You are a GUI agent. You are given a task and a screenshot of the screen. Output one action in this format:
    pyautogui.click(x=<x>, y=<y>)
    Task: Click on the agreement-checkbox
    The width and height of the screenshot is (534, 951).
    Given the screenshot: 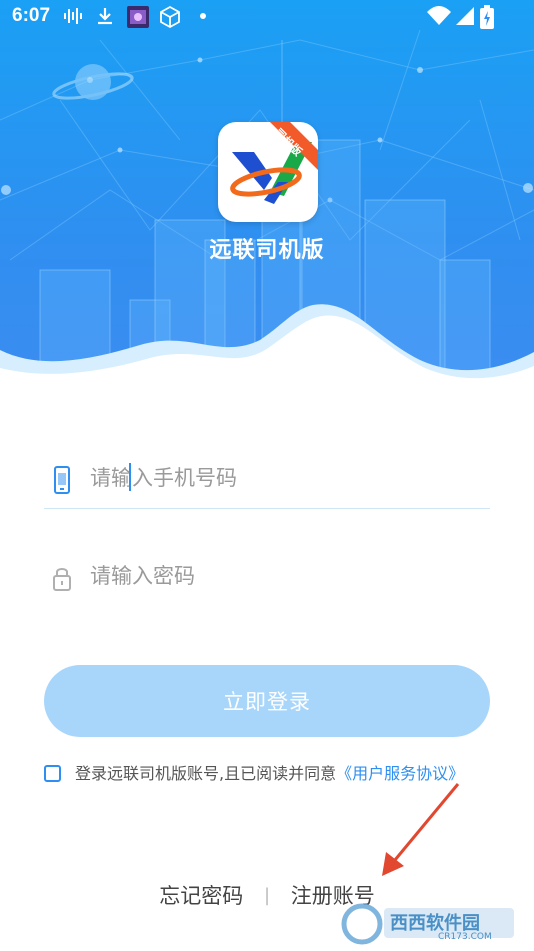 What is the action you would take?
    pyautogui.click(x=52, y=773)
    